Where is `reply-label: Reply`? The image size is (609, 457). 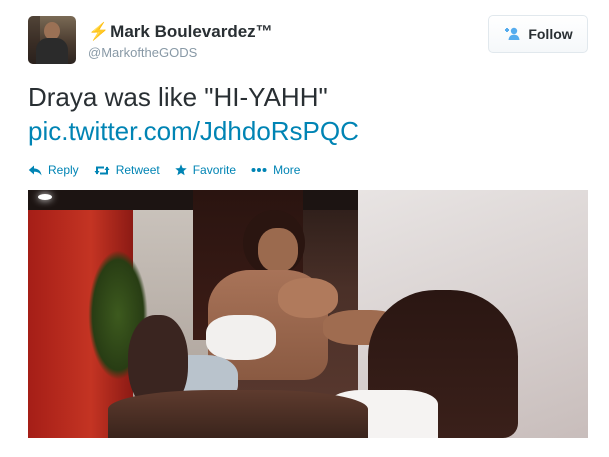
reply-label: Reply is located at coordinates (63, 170).